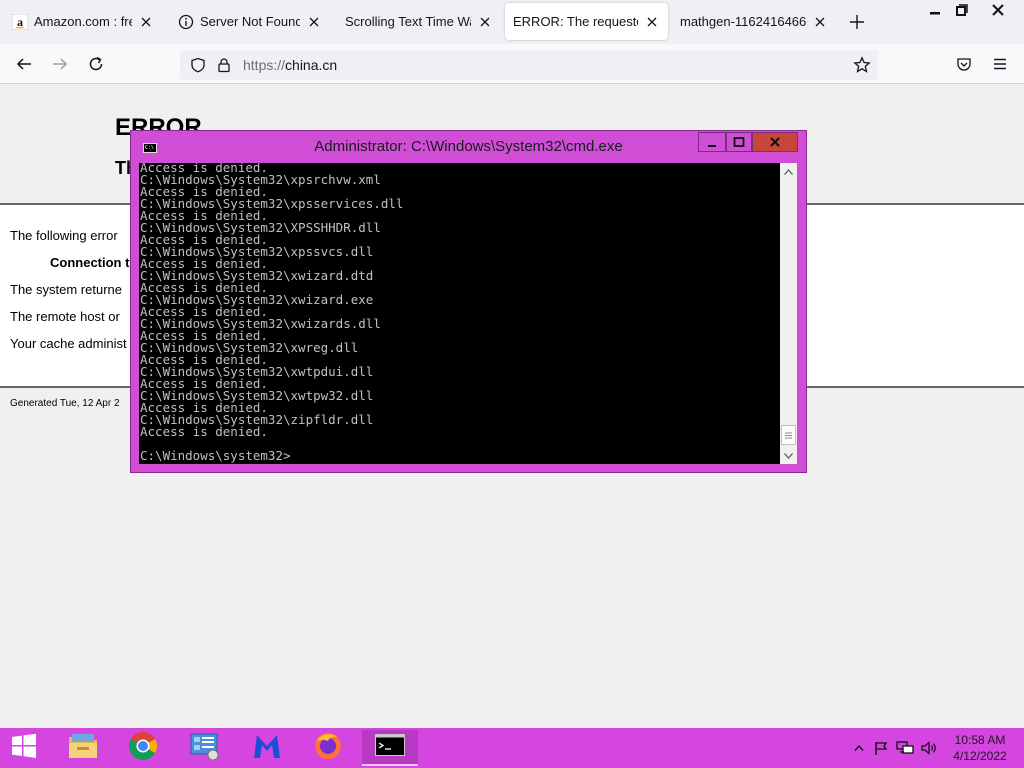 Image resolution: width=1024 pixels, height=768 pixels. I want to click on taskbar-file-explorer, so click(83, 748).